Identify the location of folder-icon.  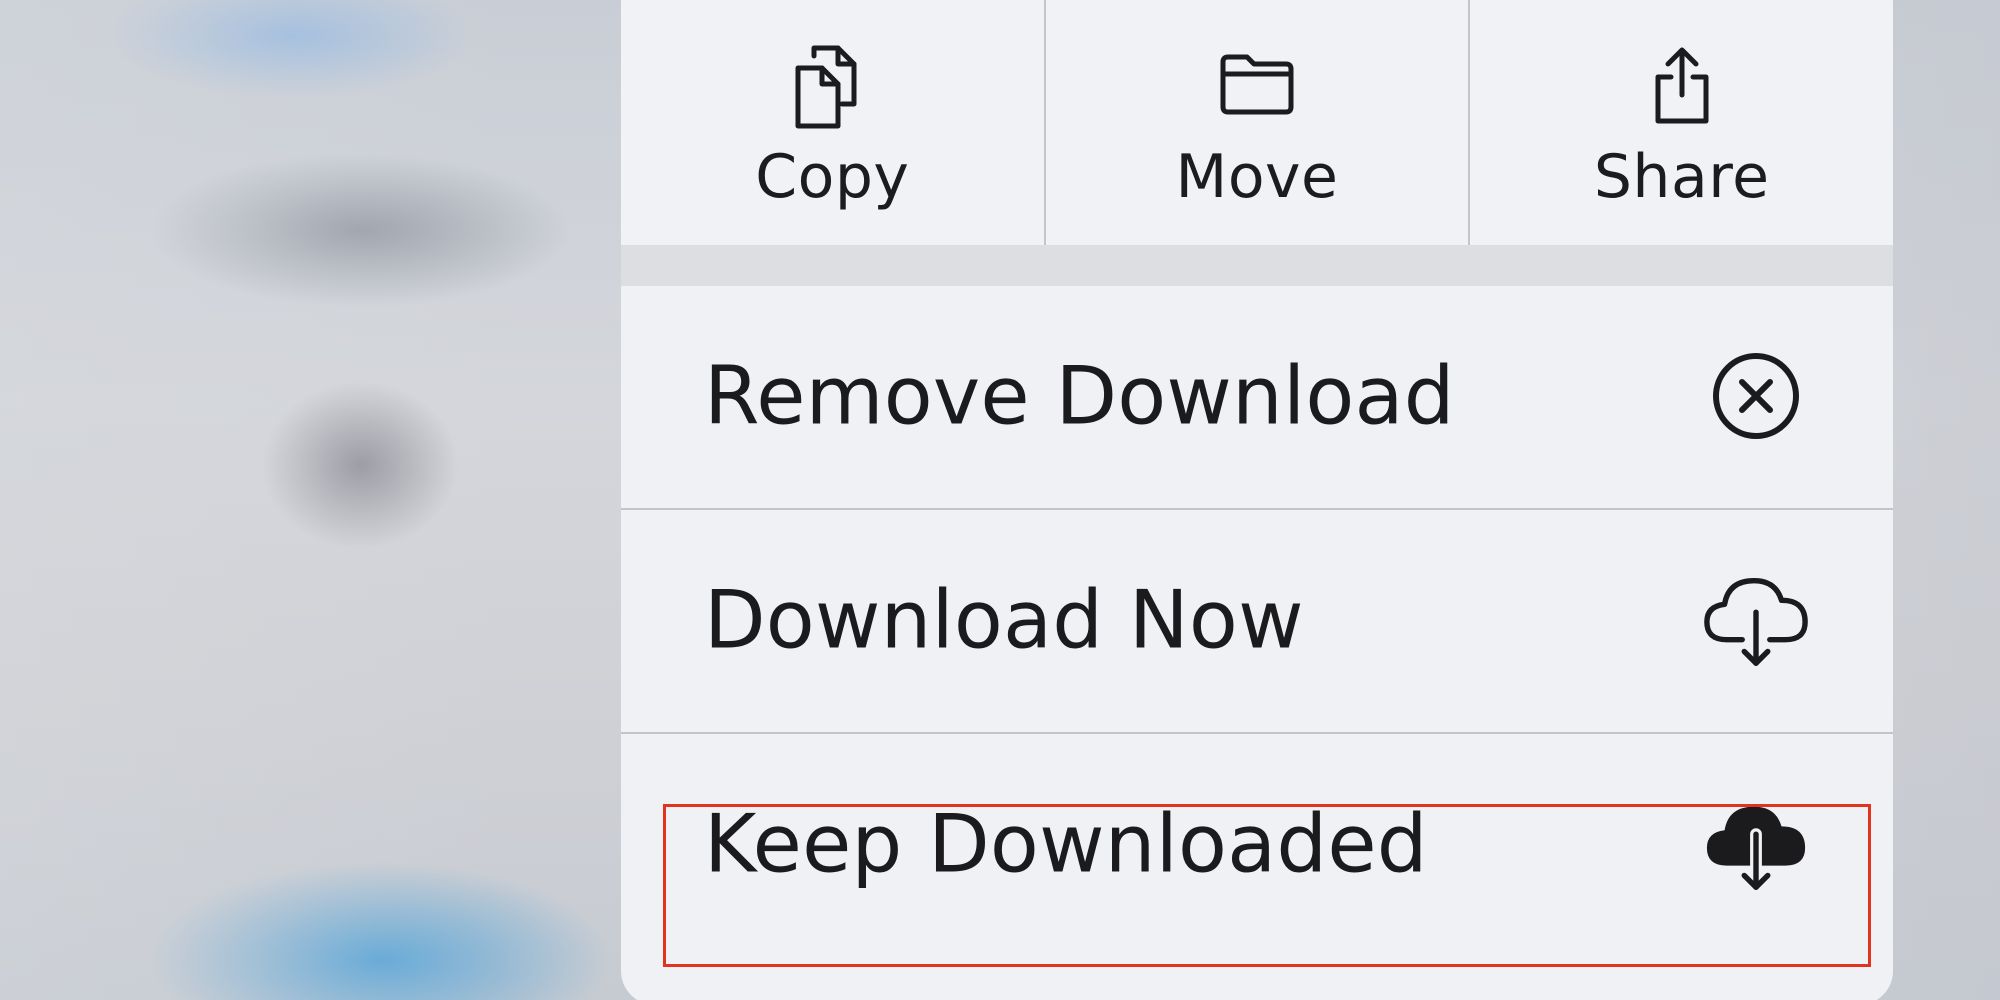
(1257, 85).